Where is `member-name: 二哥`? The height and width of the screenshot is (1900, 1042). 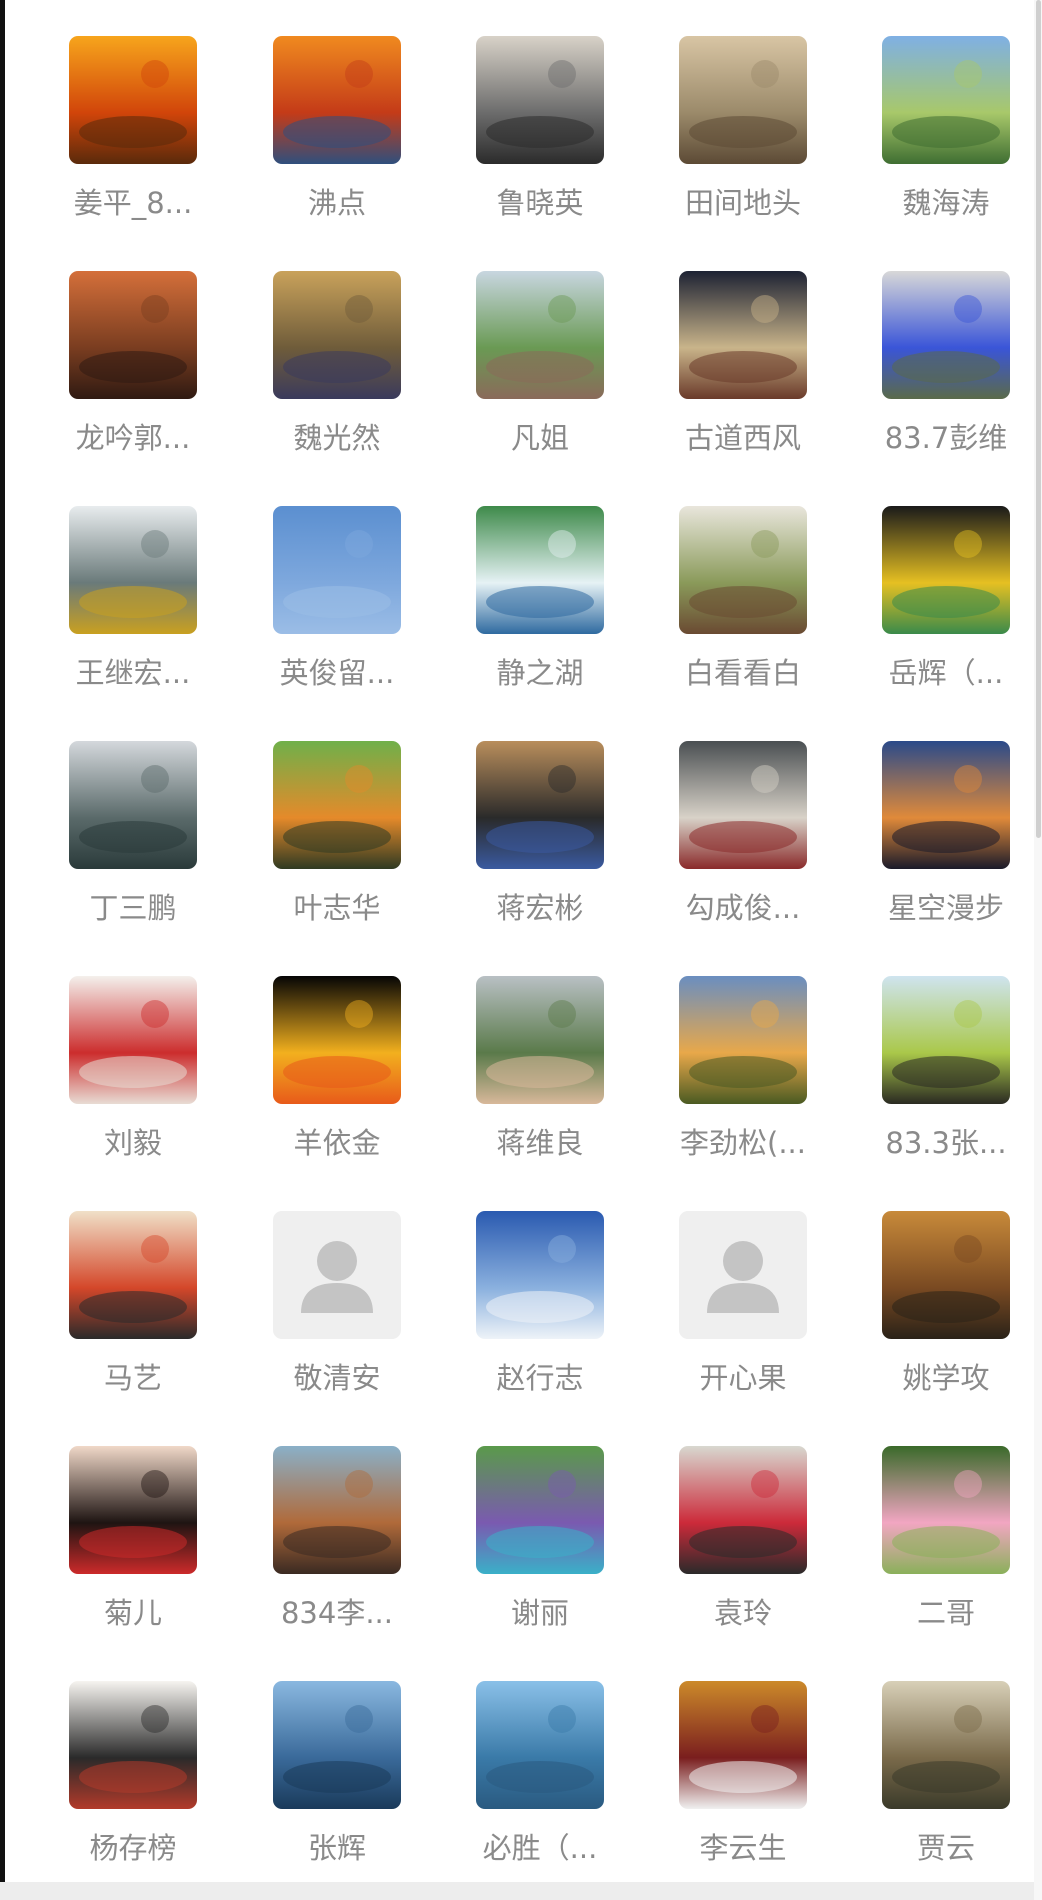 member-name: 二哥 is located at coordinates (945, 1613).